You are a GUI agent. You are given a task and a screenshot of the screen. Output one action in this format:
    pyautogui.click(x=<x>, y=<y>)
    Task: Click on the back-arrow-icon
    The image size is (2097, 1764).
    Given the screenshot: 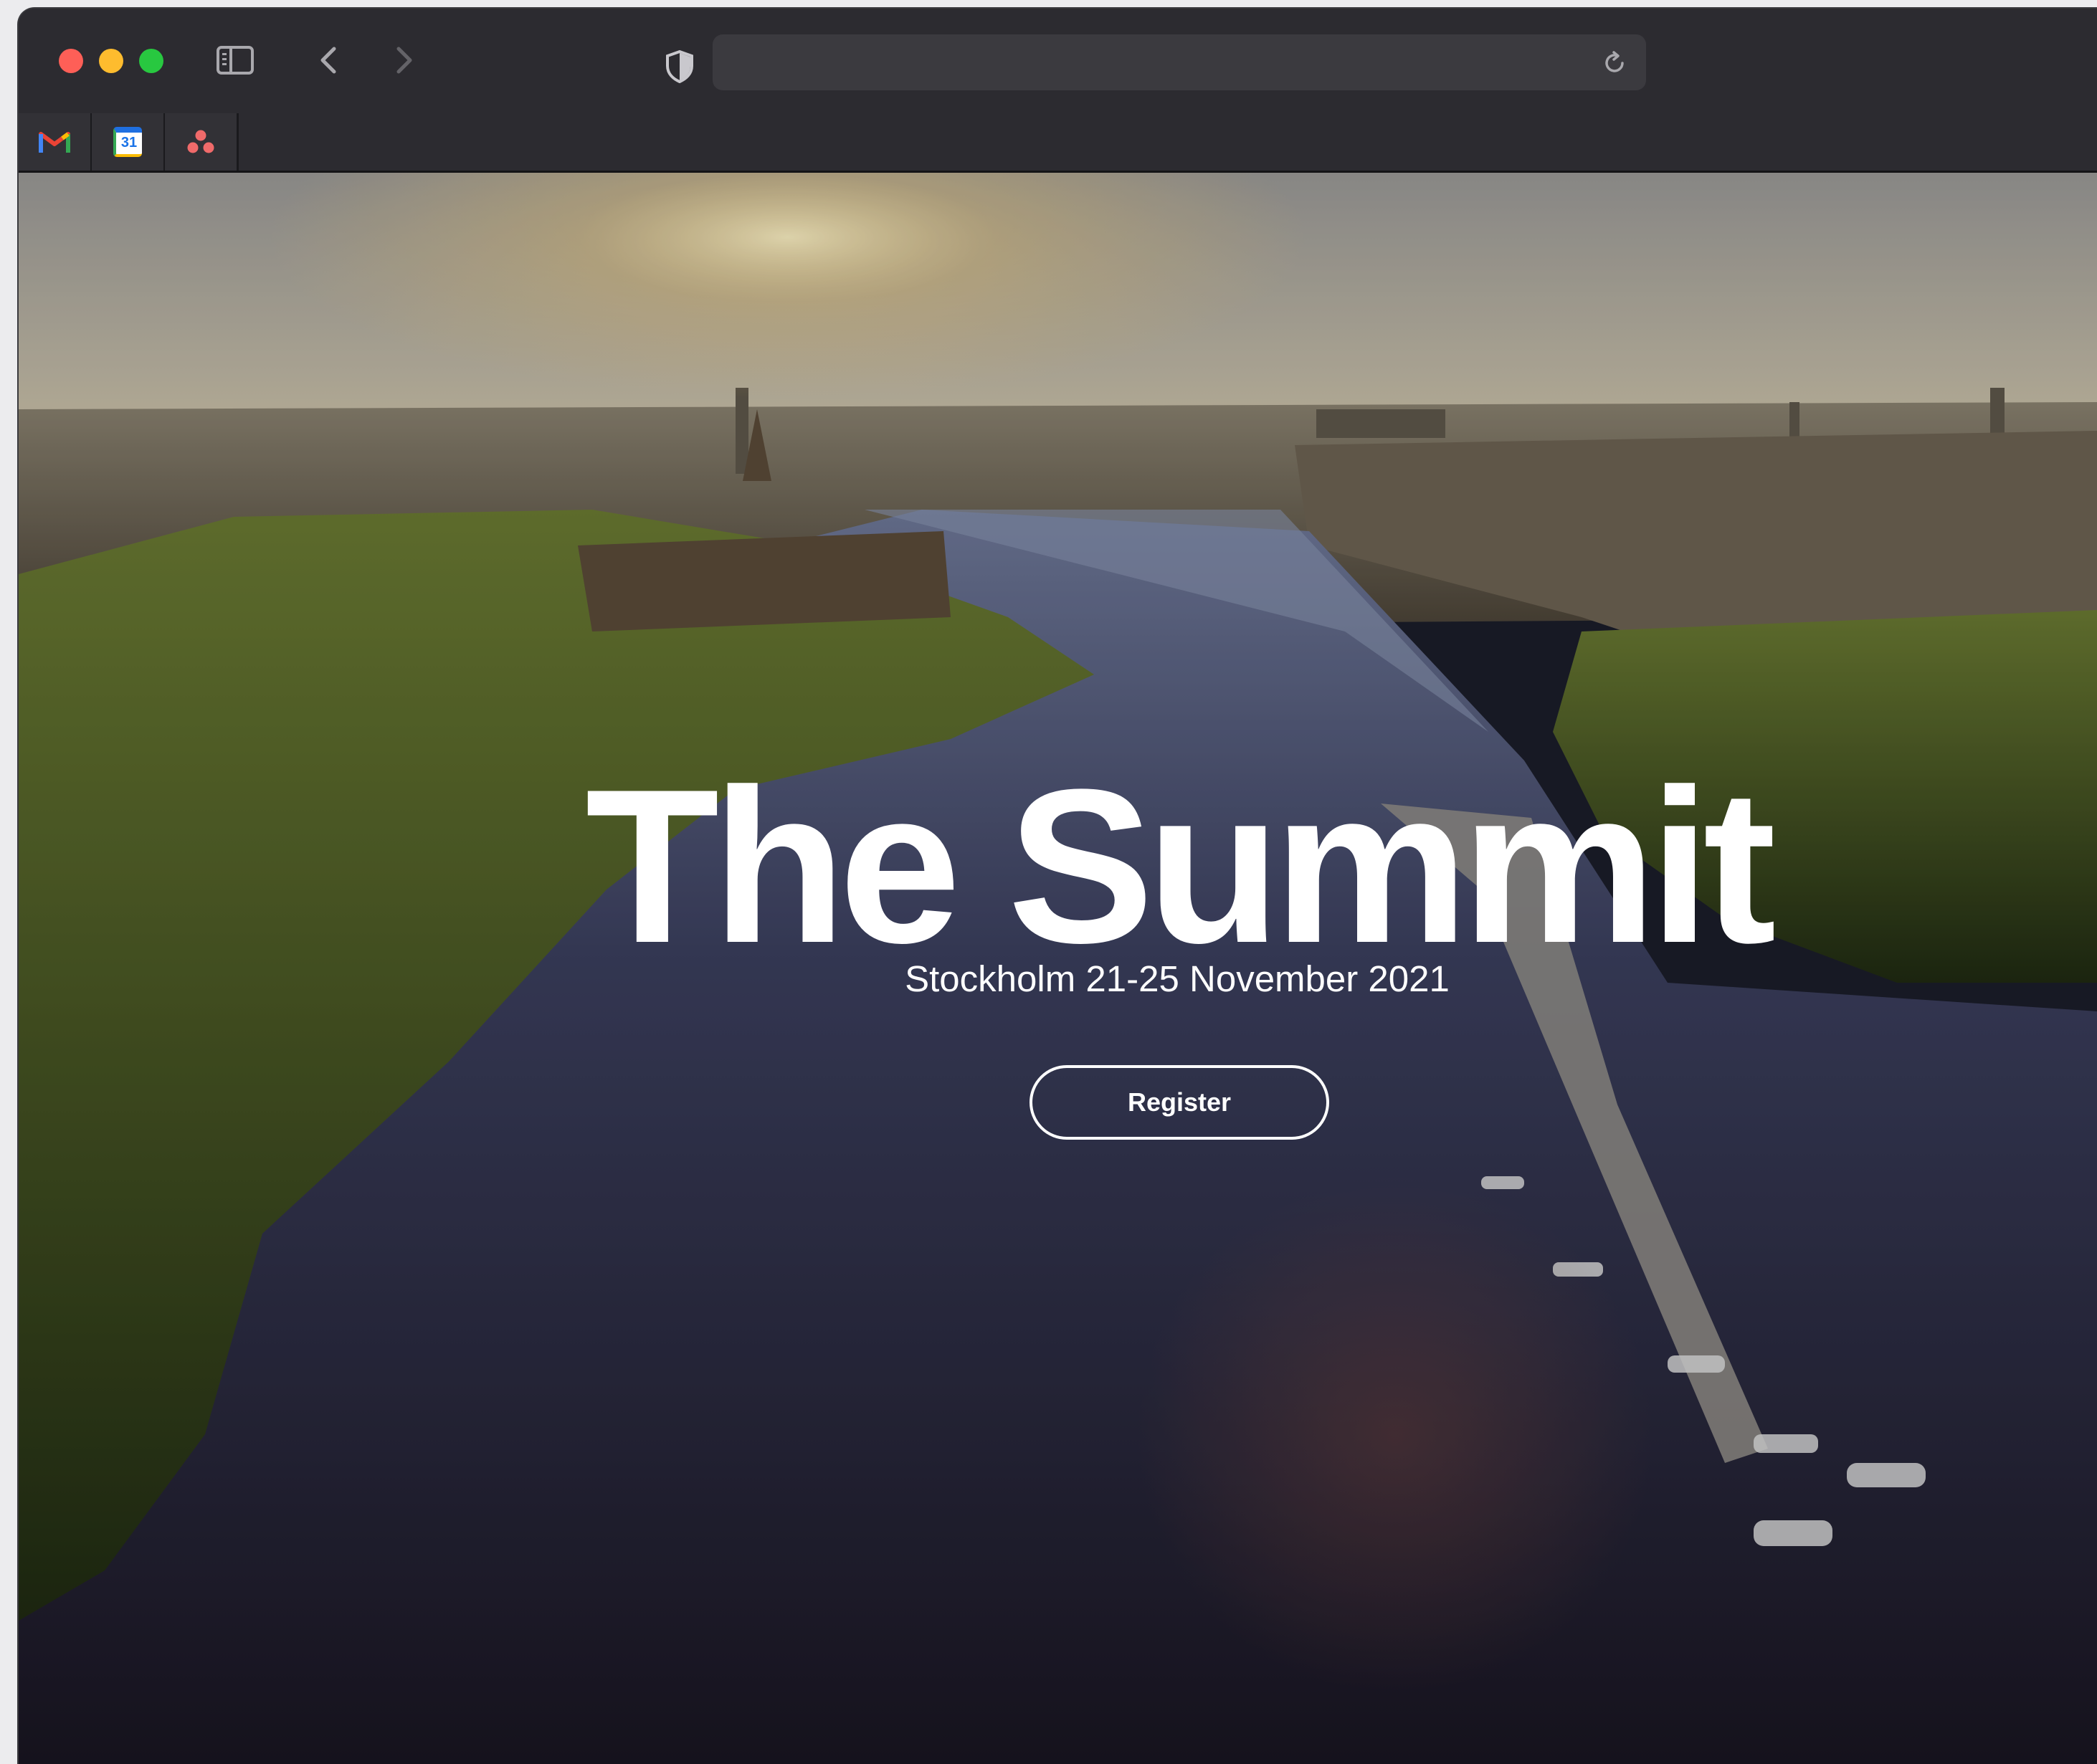 What is the action you would take?
    pyautogui.click(x=330, y=60)
    